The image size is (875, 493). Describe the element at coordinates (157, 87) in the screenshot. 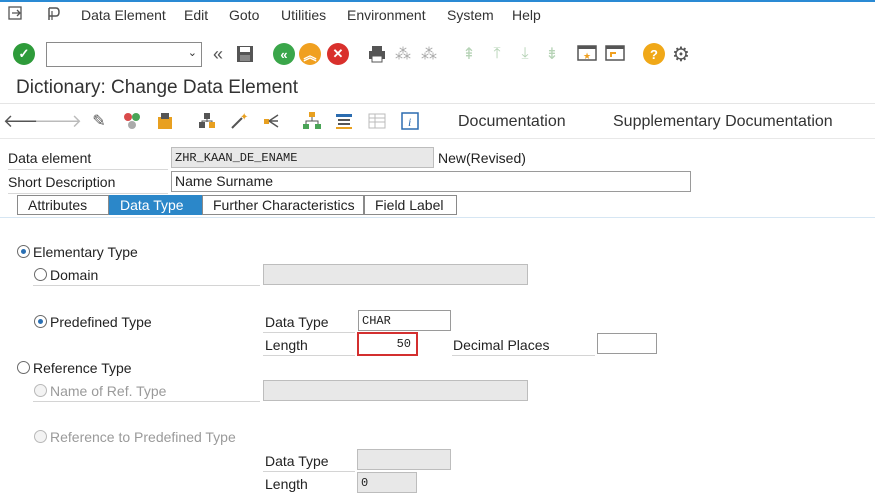

I see `page-title: Dictionary: Change Data Element` at that location.